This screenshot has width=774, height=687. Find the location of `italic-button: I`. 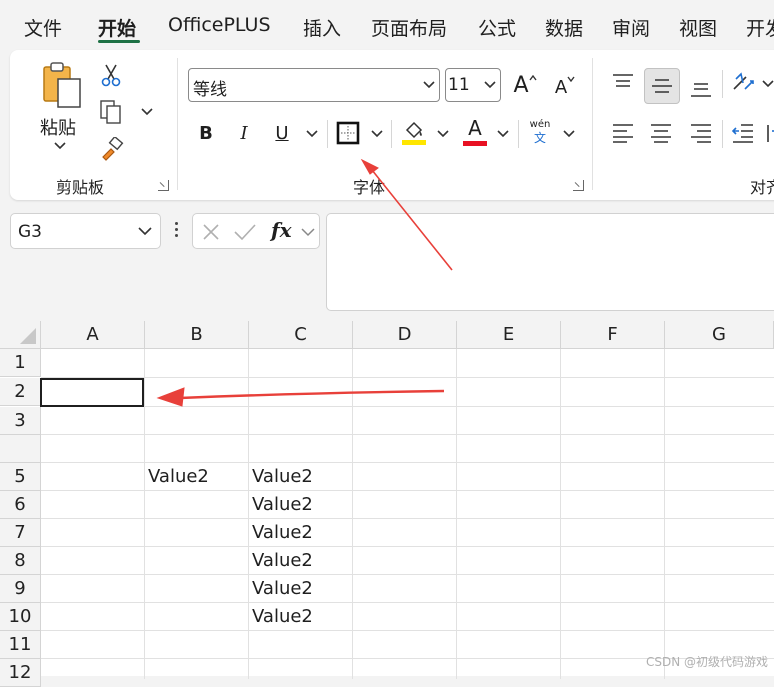

italic-button: I is located at coordinates (244, 133).